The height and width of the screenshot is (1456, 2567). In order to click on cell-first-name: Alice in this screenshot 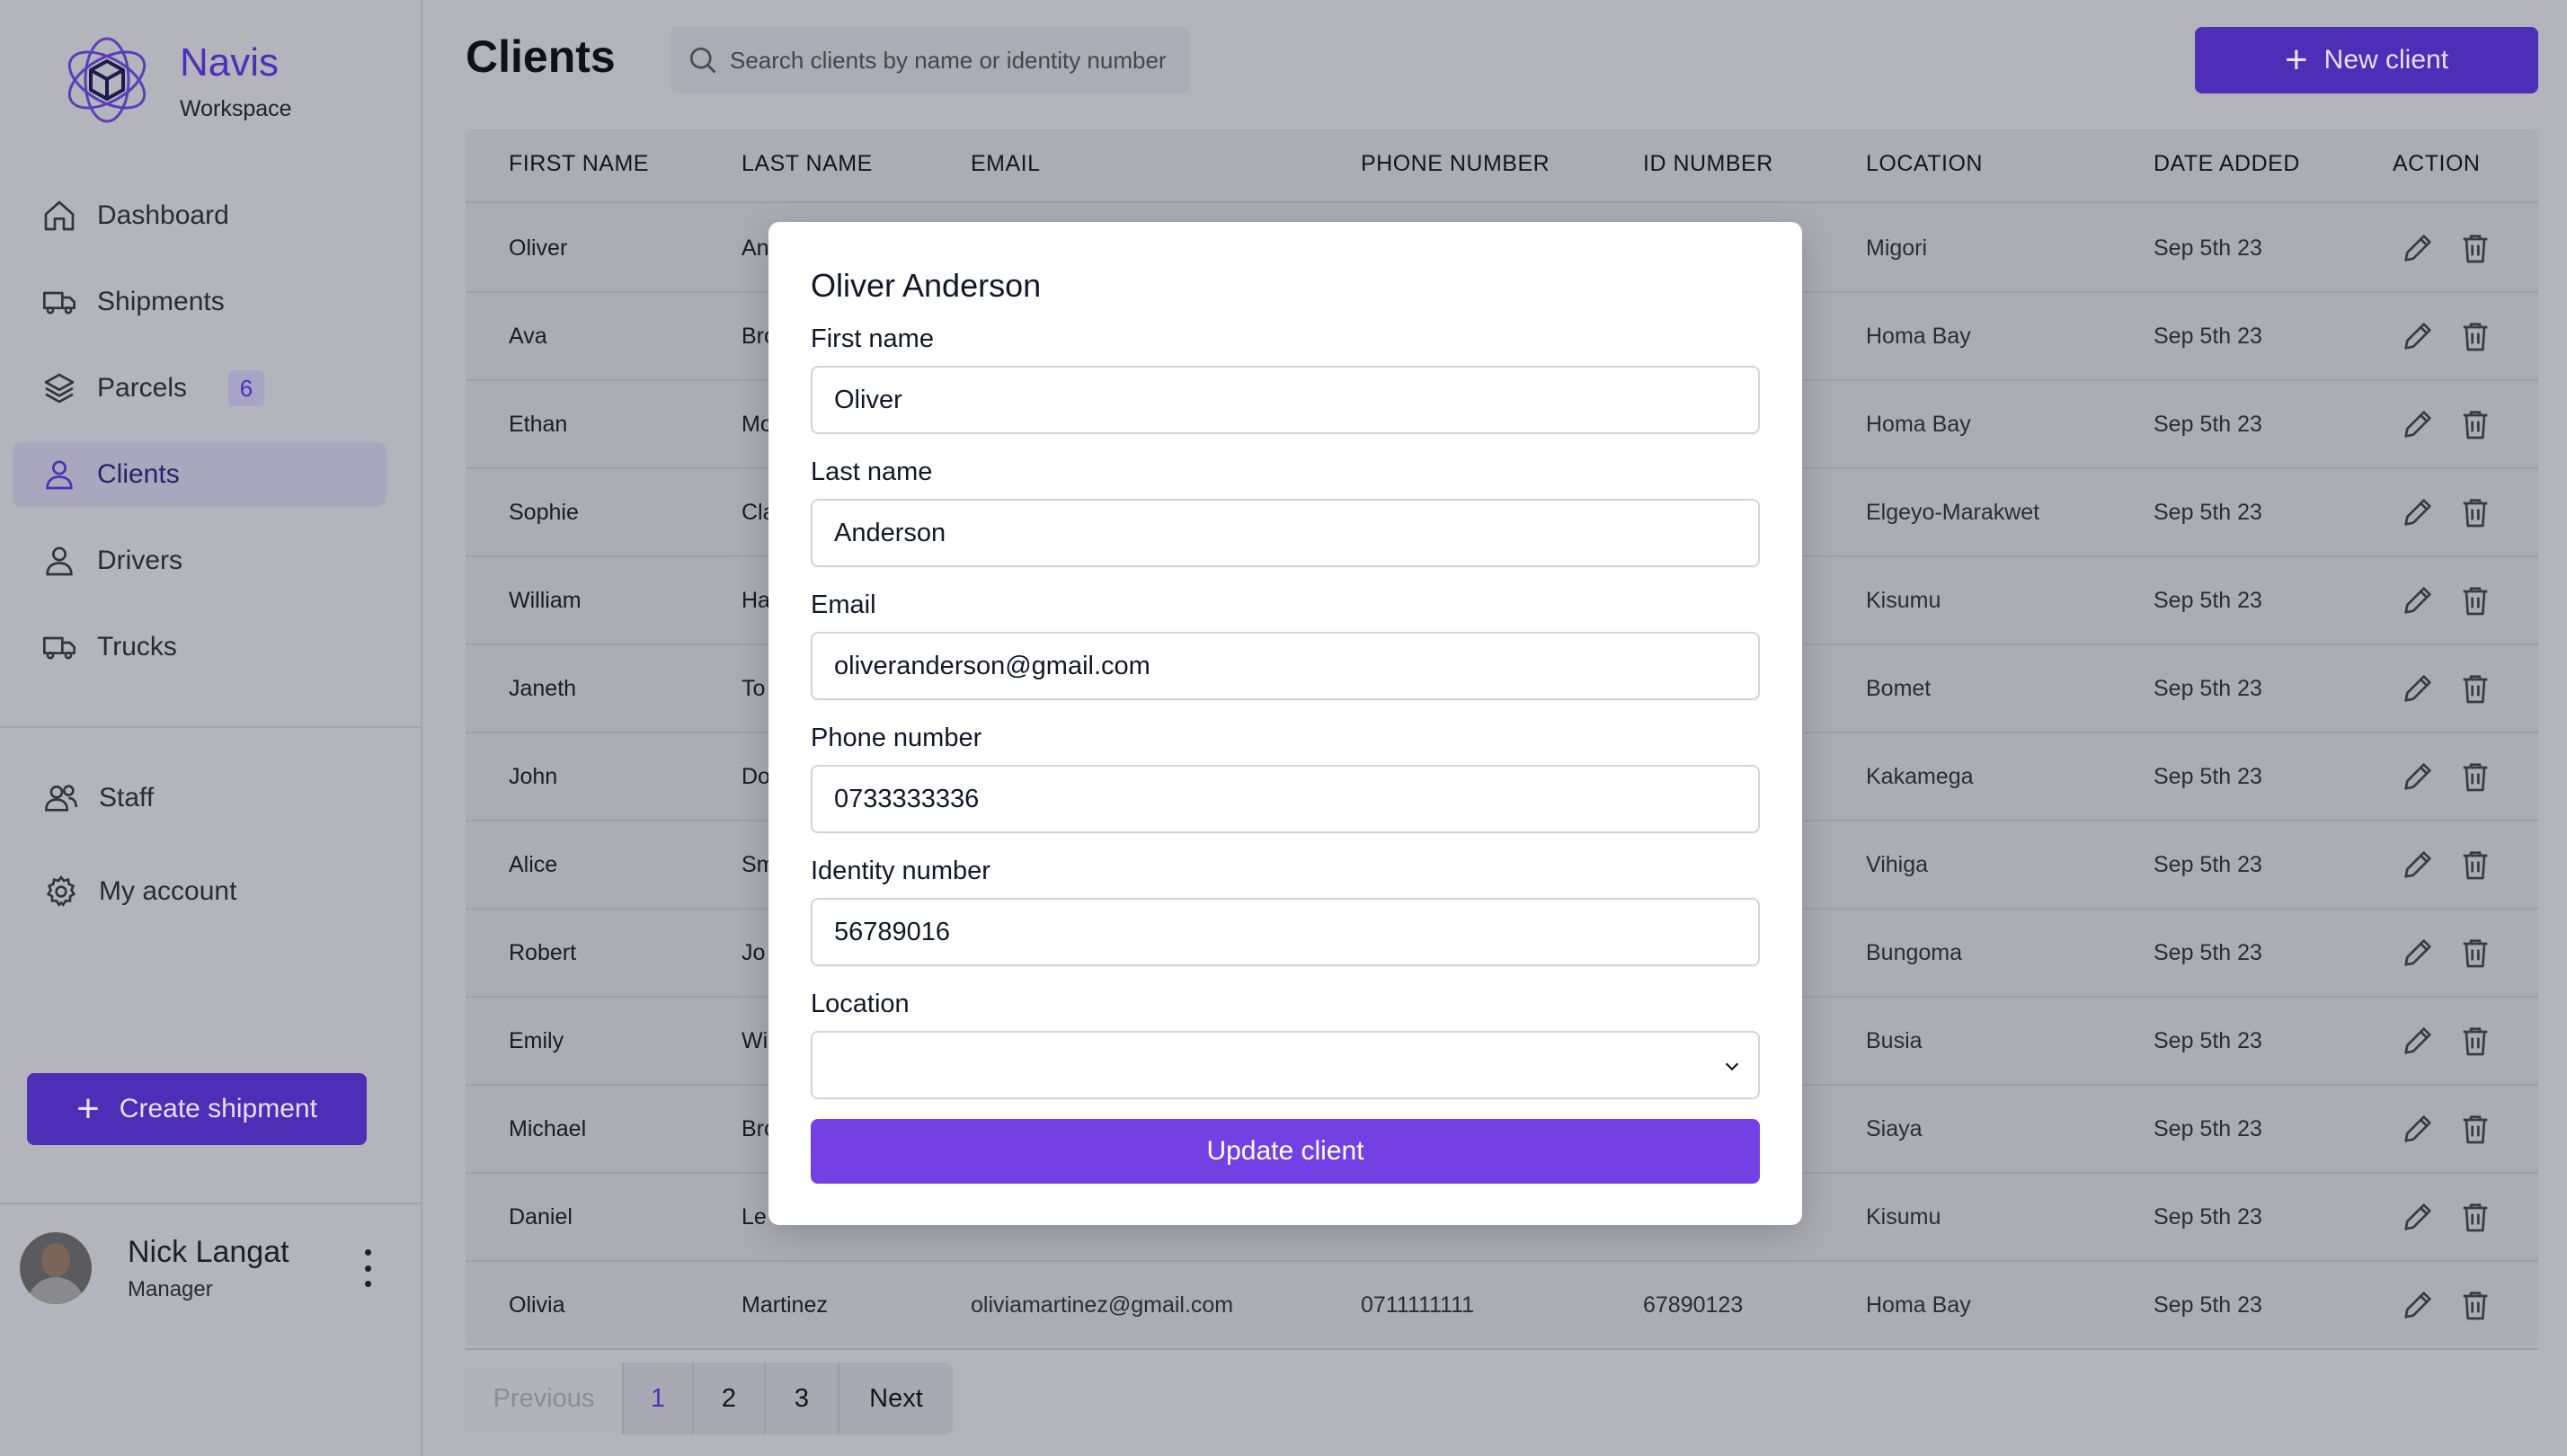, I will do `click(533, 864)`.